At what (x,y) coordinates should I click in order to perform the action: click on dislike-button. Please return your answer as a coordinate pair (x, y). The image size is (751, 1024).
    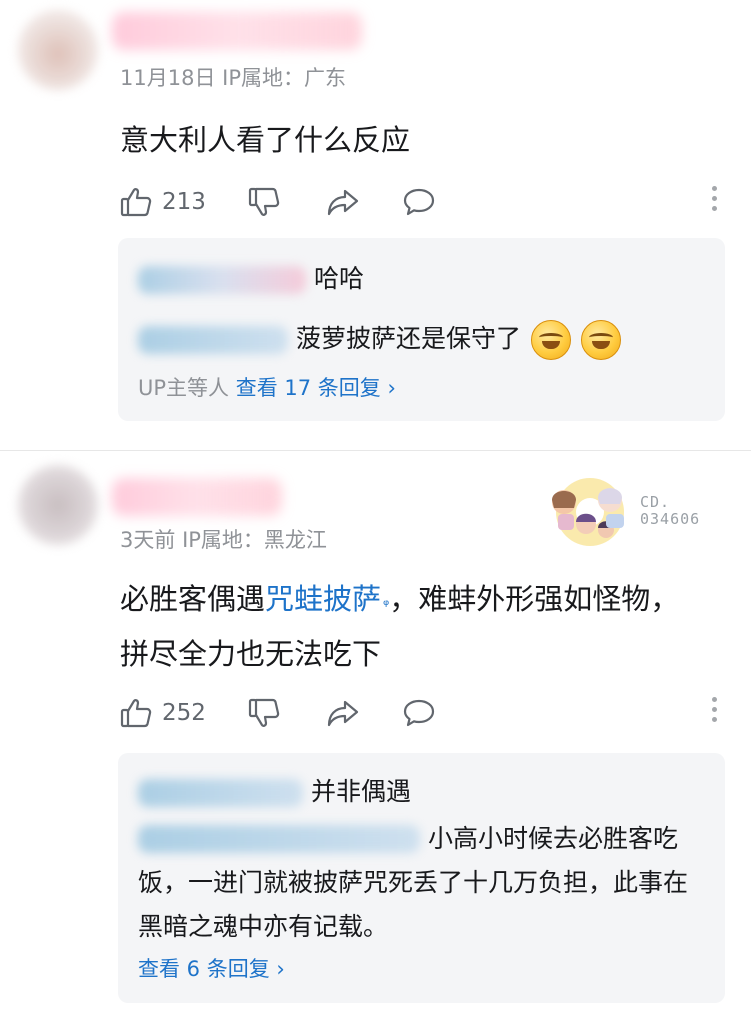
    Looking at the image, I should click on (264, 713).